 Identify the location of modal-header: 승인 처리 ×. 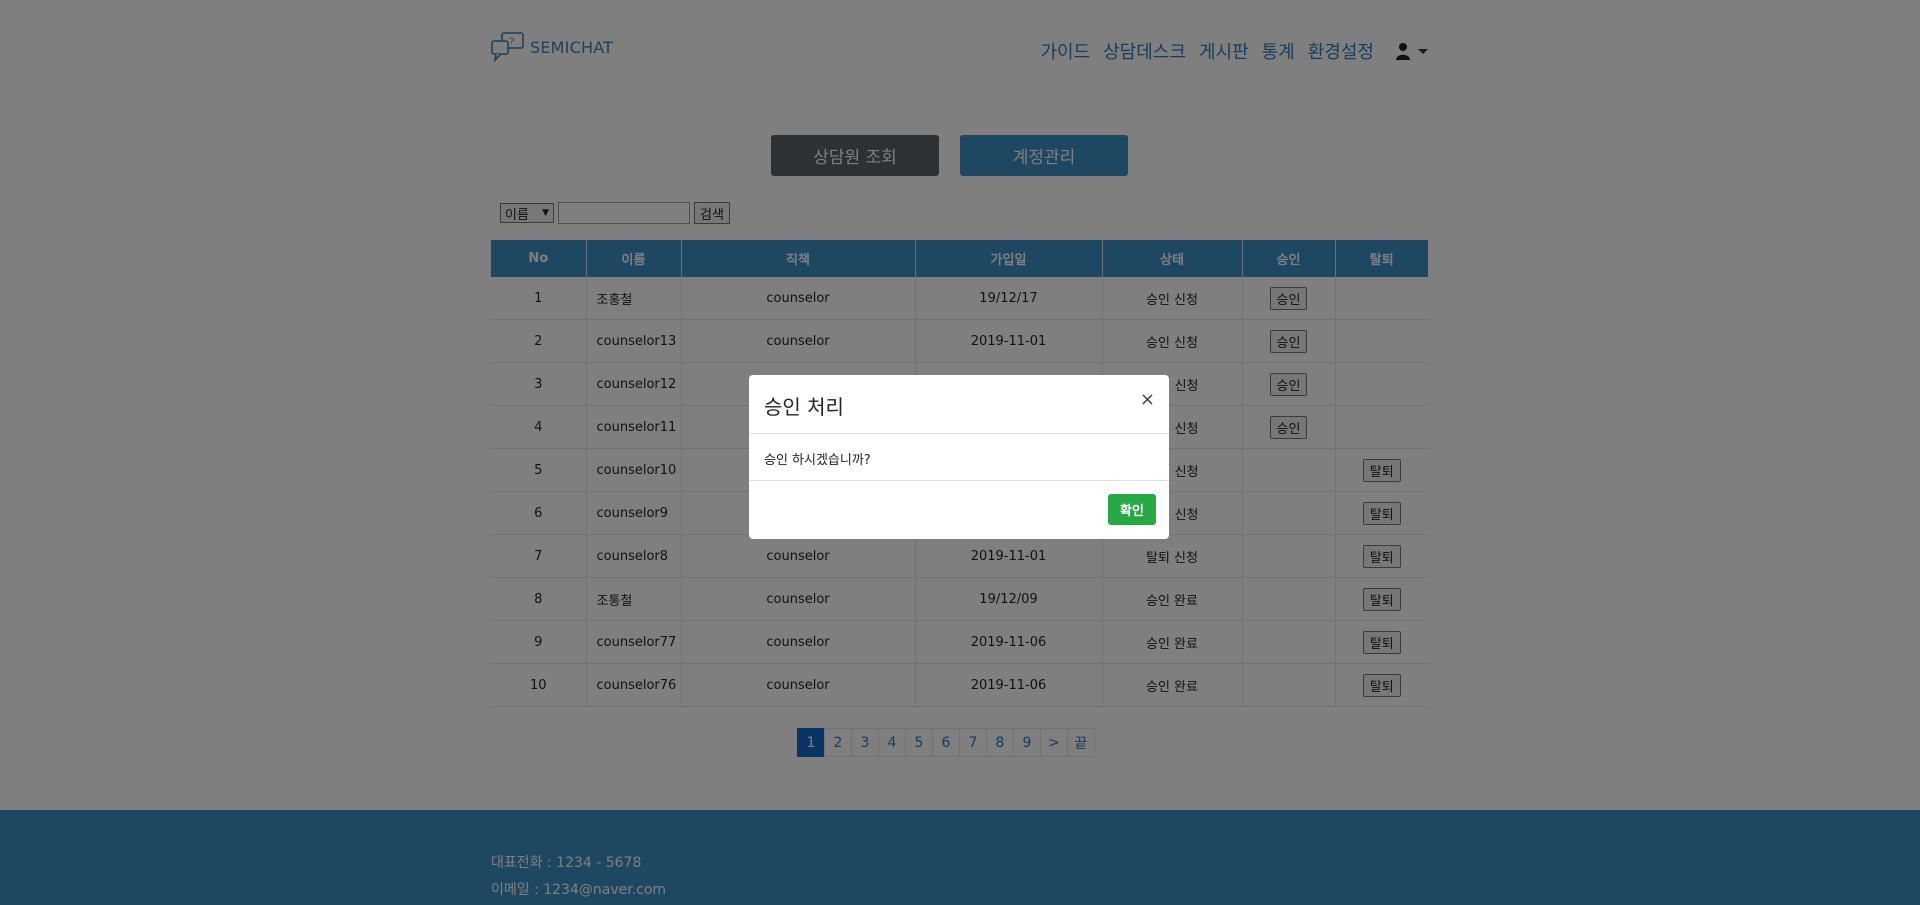
(959, 404).